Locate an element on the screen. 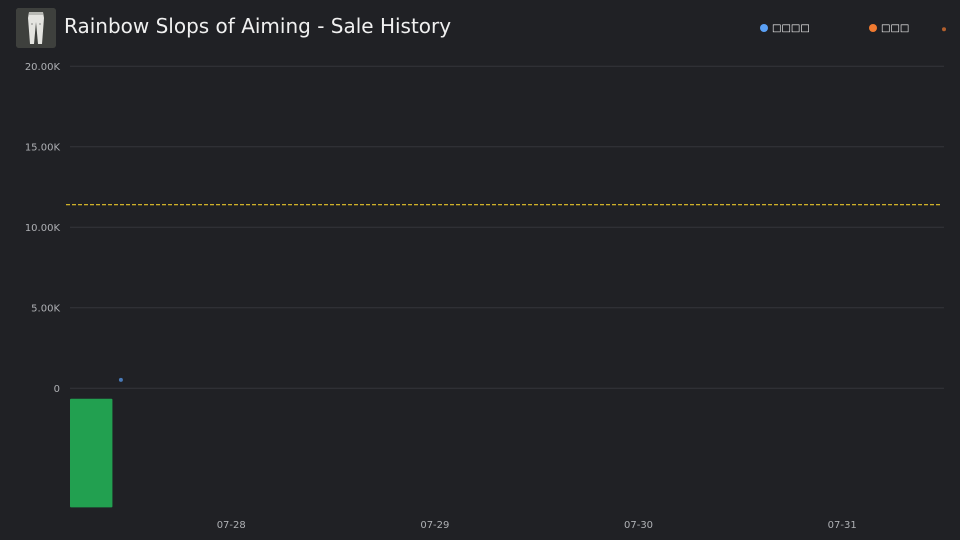 This screenshot has width=960, height=540. y-tick-label: 15.00K is located at coordinates (43, 147).